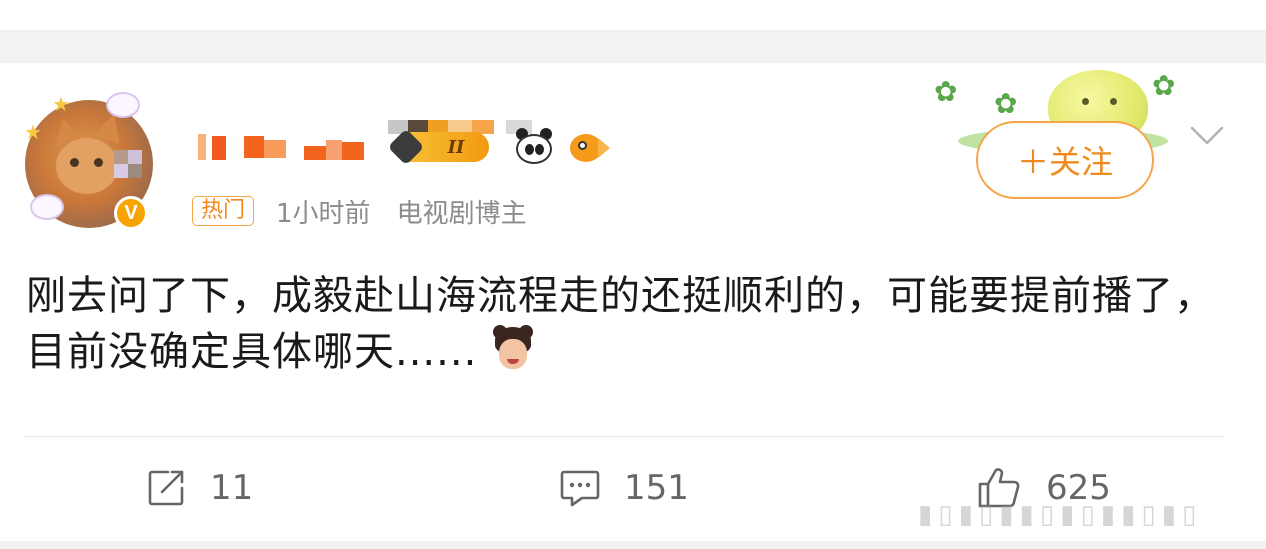 The height and width of the screenshot is (549, 1266). What do you see at coordinates (223, 211) in the screenshot?
I see `hot-tag: 热门` at bounding box center [223, 211].